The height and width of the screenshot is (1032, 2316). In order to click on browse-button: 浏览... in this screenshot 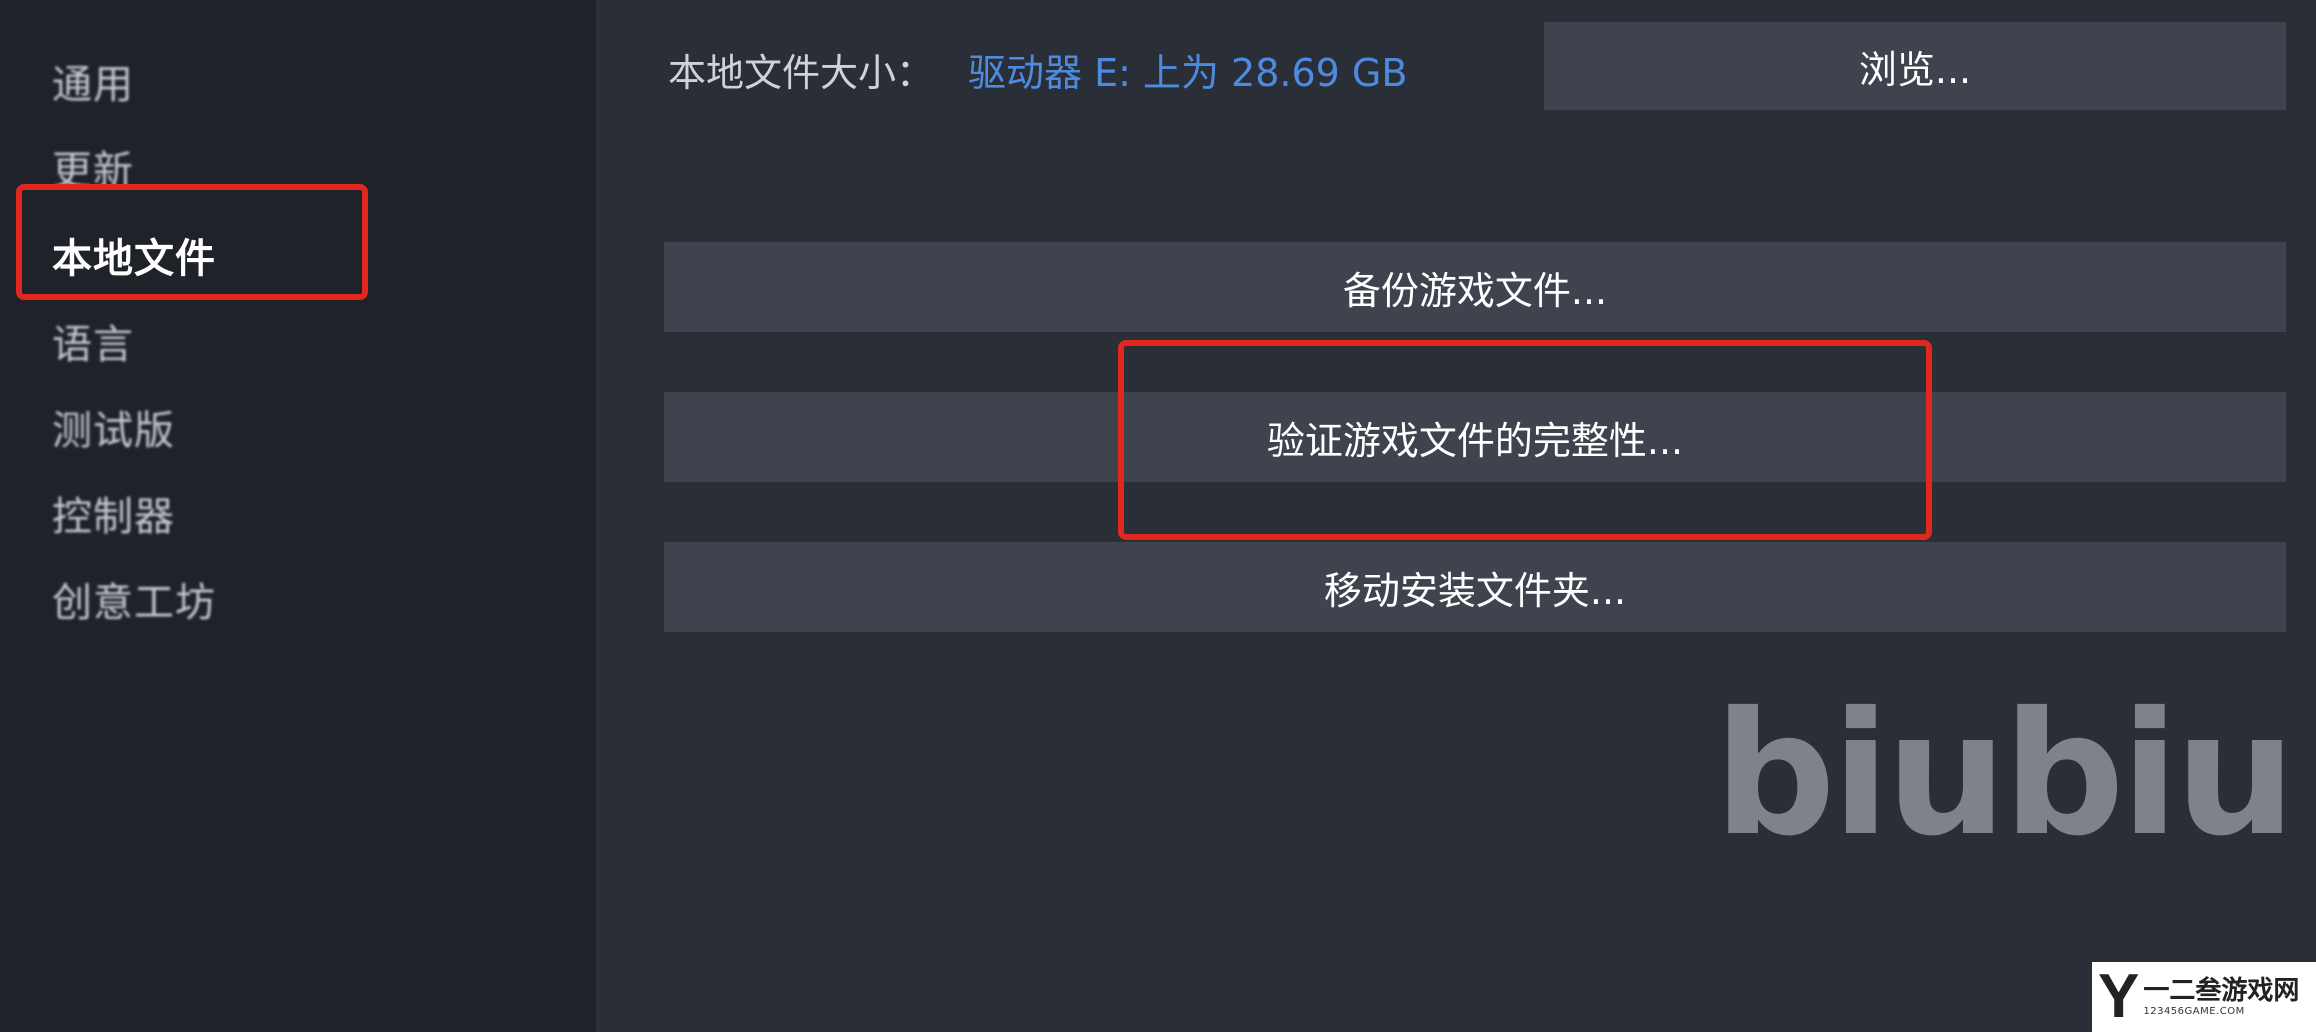, I will do `click(1915, 66)`.